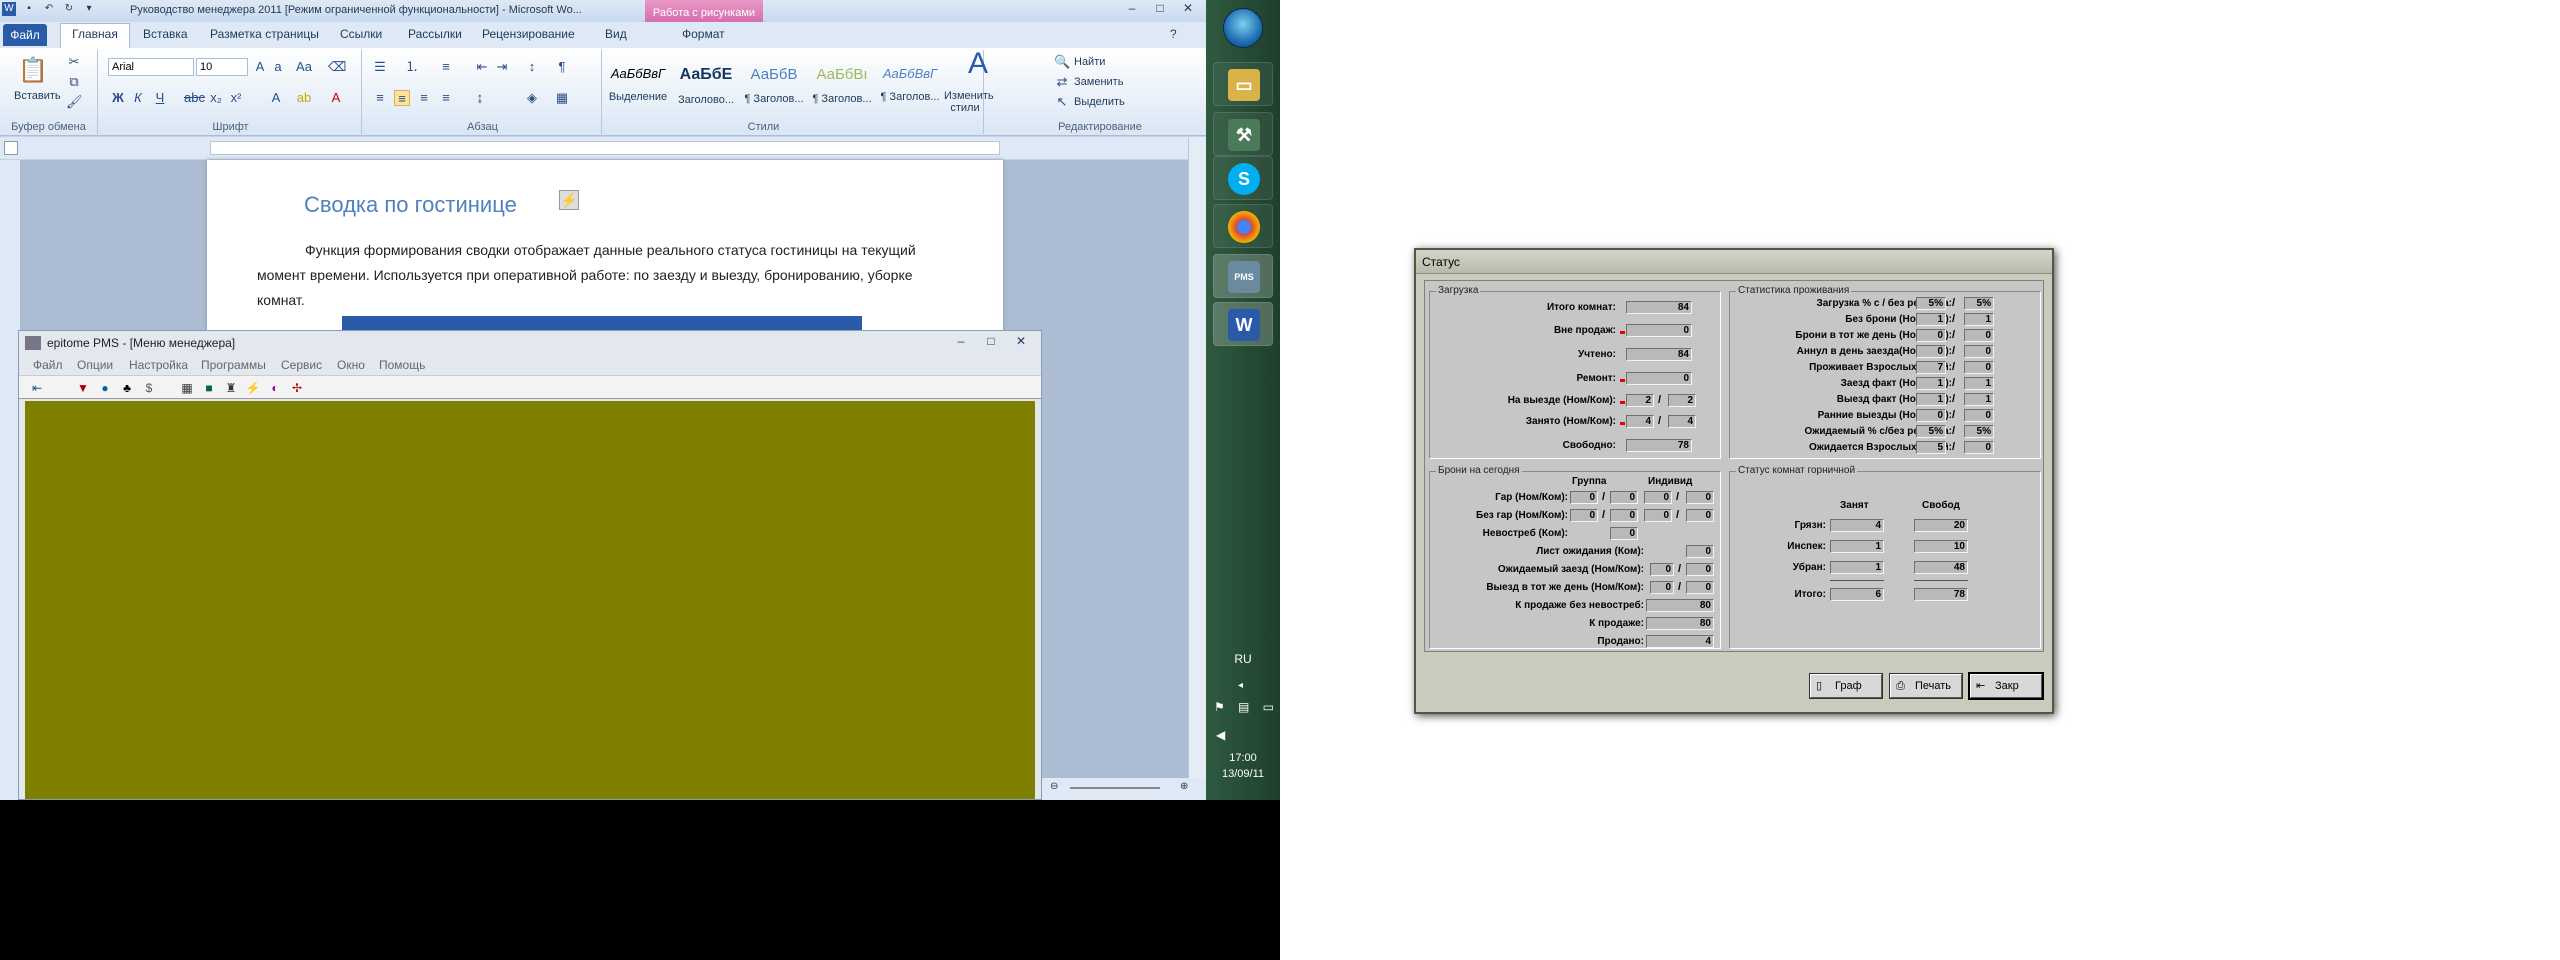 The width and height of the screenshot is (2560, 960). What do you see at coordinates (1054, 786) in the screenshot?
I see `zoom-out-icon: ⊖` at bounding box center [1054, 786].